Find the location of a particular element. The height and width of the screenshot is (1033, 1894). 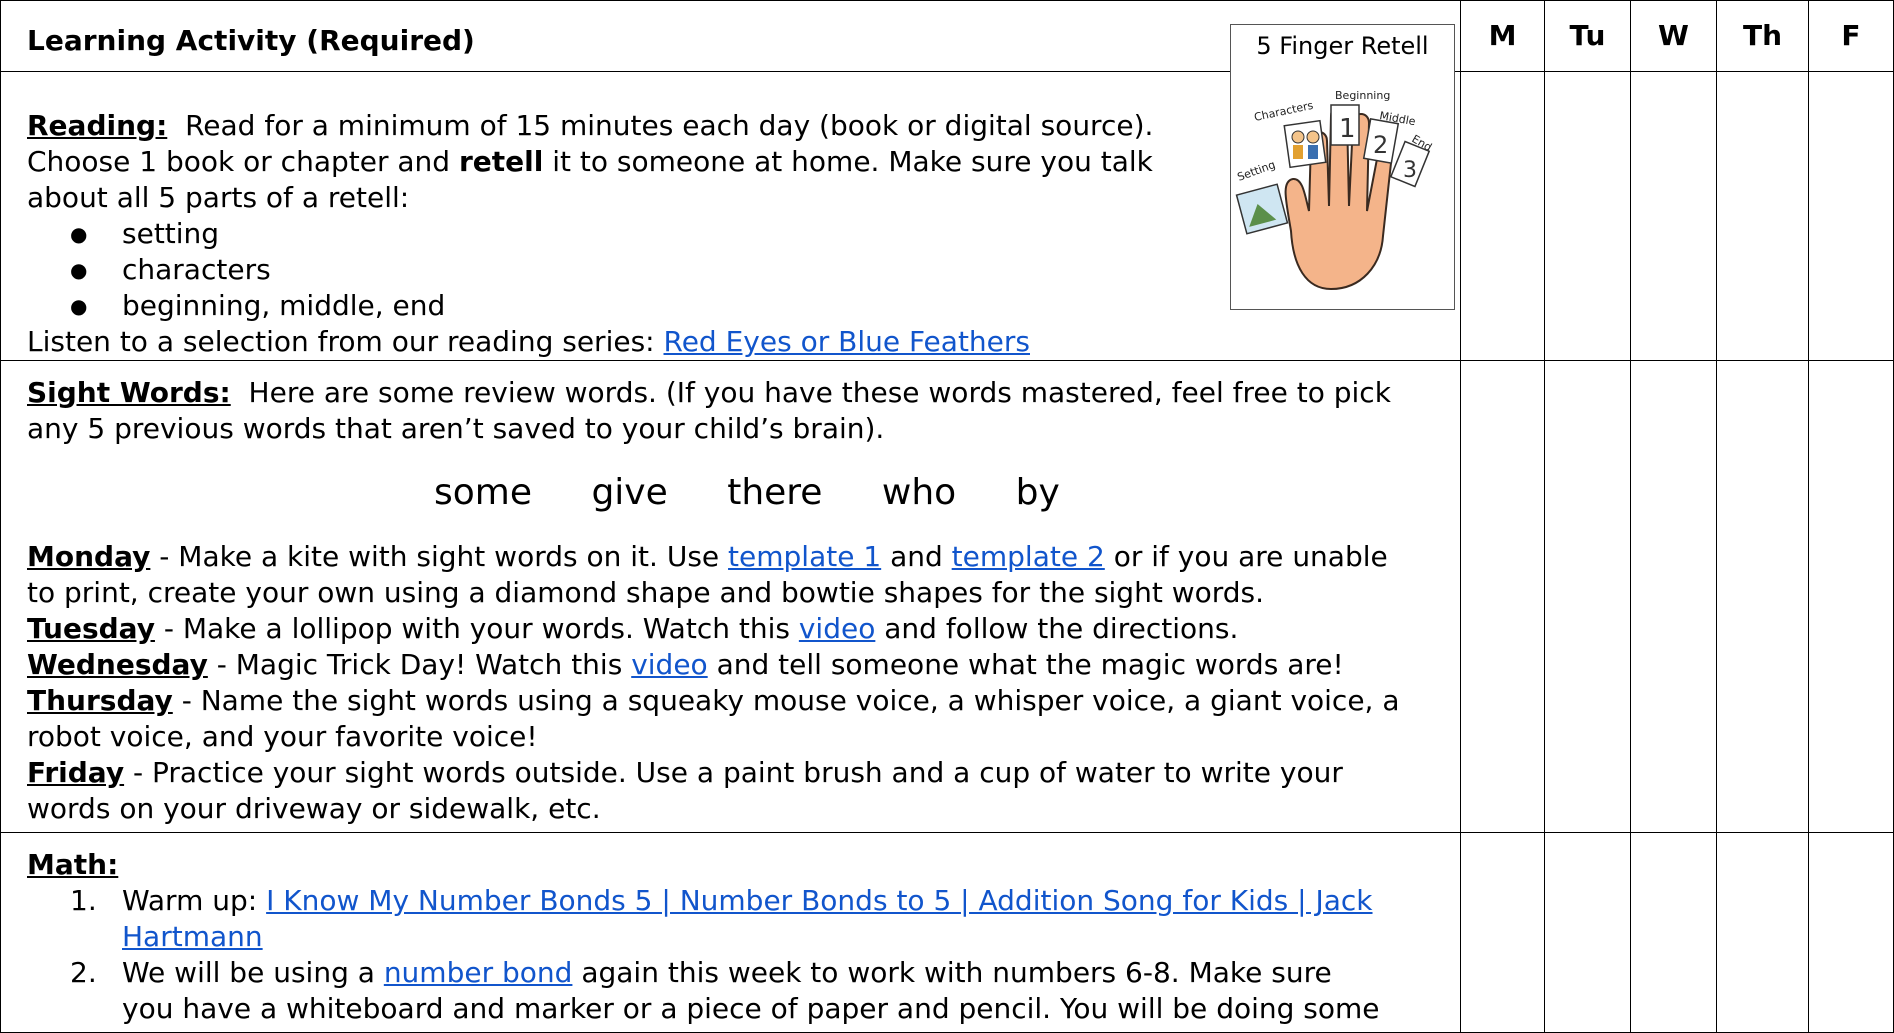

thursday-line-2: robot voice, and your favorite voice! is located at coordinates (282, 736).